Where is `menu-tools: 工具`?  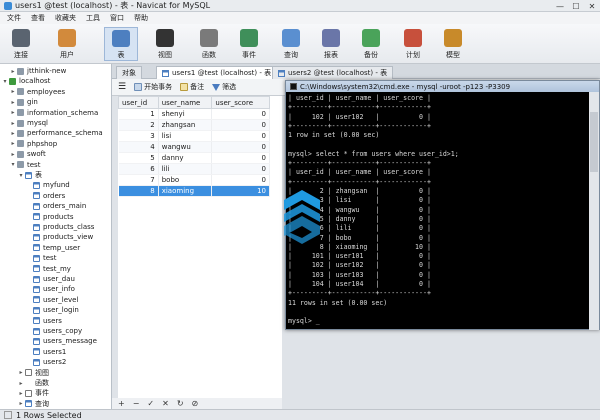
menu-tools: 工具 is located at coordinates (93, 18).